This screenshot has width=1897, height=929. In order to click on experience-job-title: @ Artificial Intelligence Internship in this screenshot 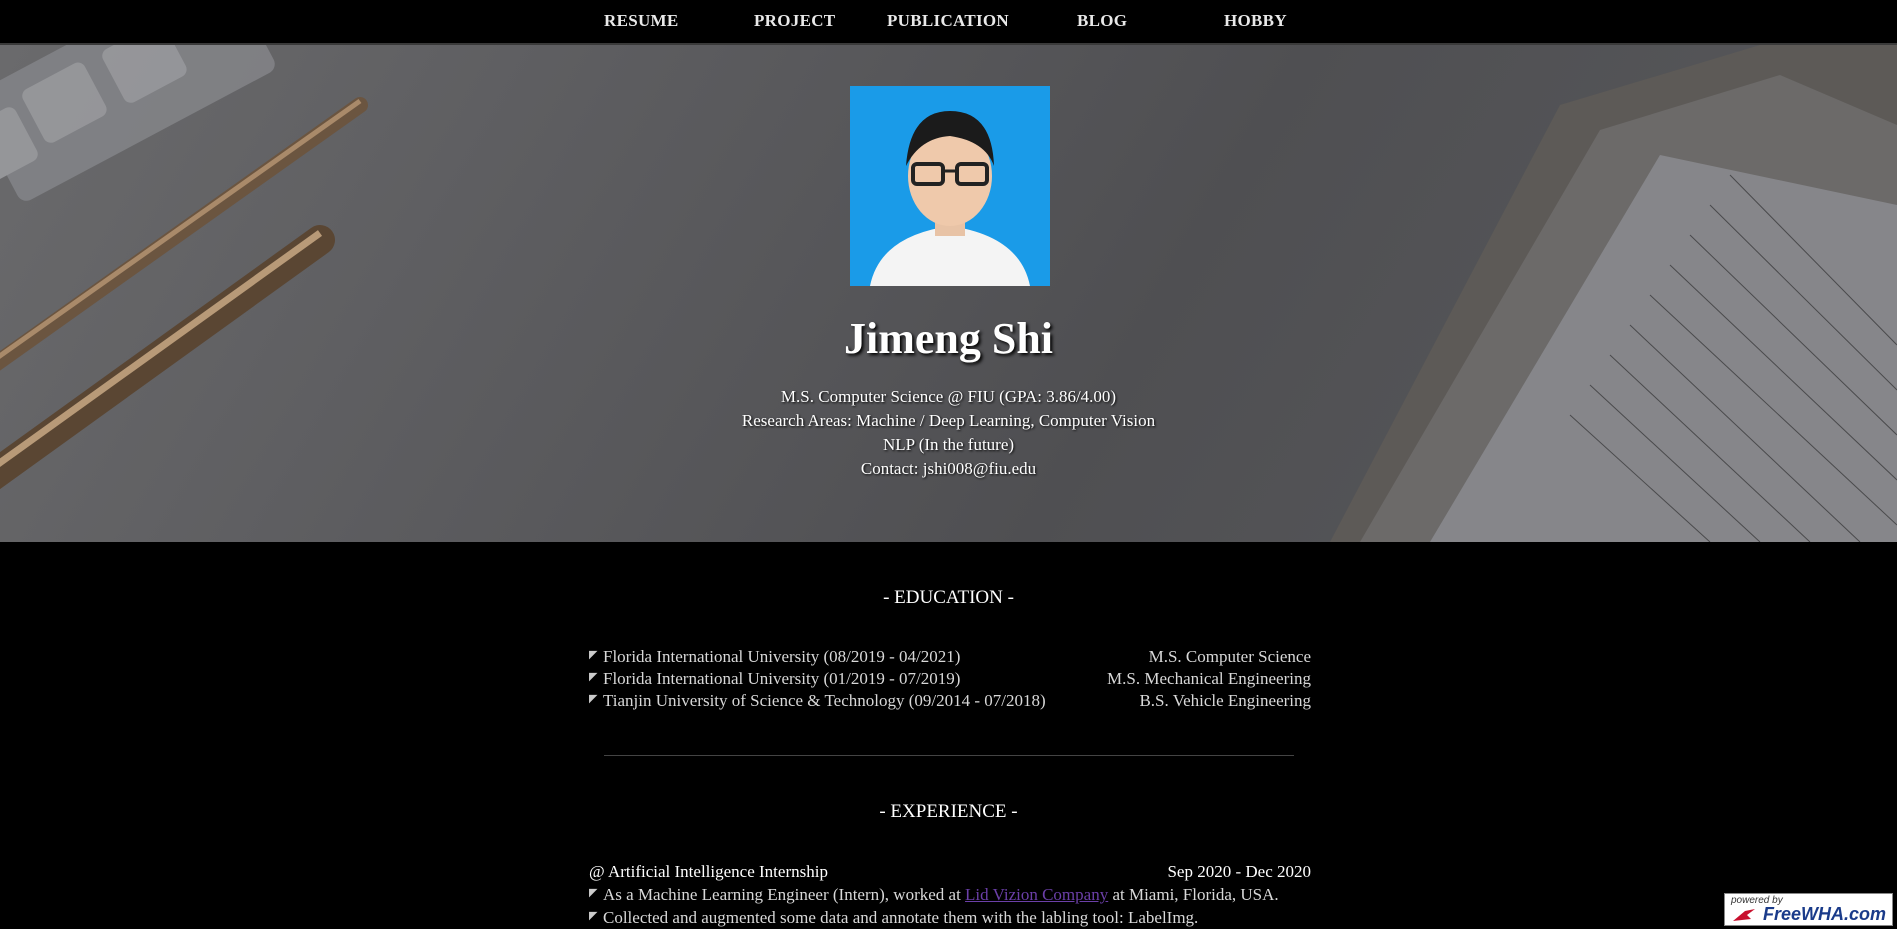, I will do `click(708, 871)`.